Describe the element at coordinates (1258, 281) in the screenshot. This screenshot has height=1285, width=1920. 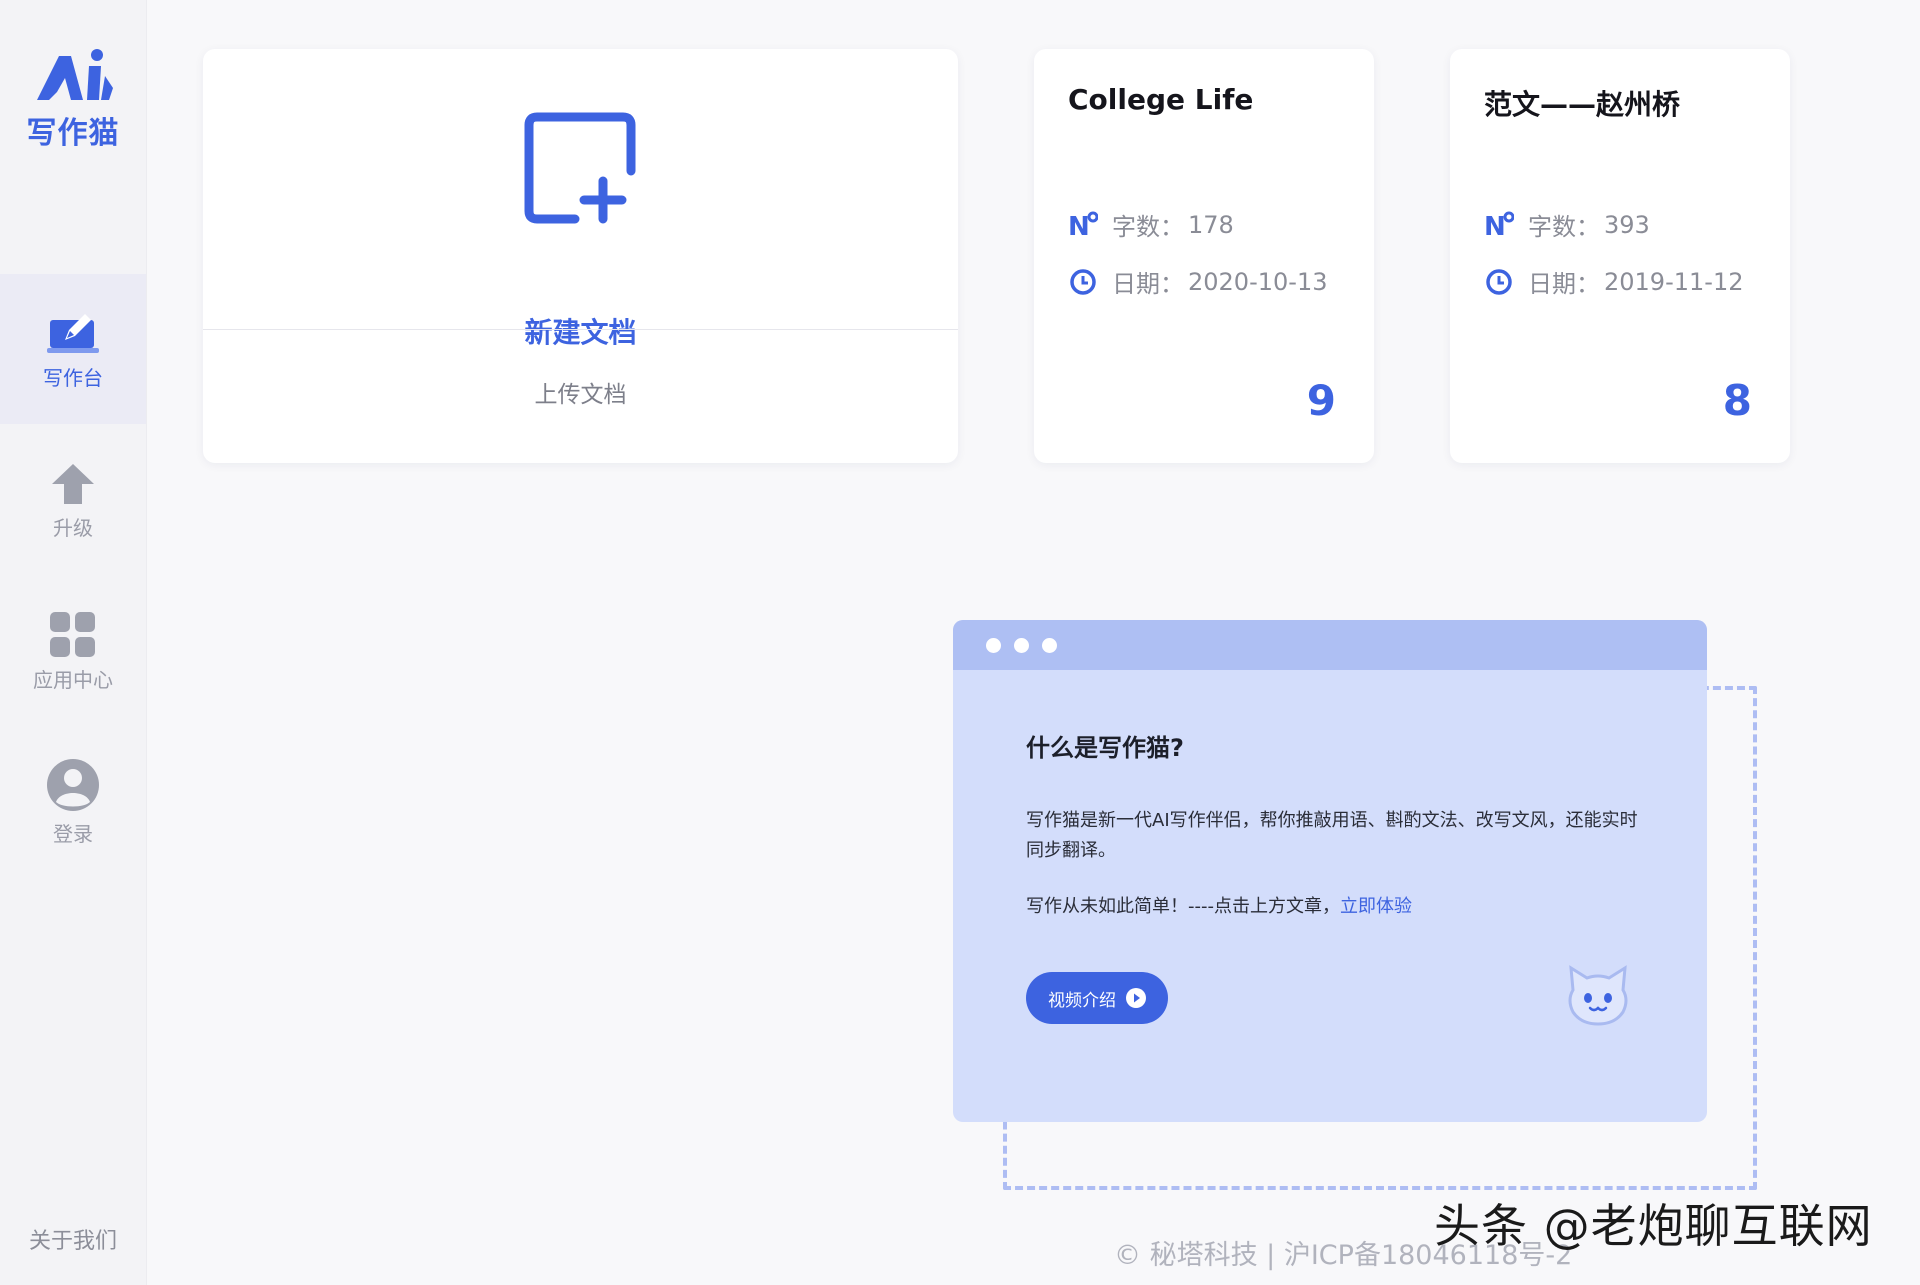
I see `date-value: 2020-10-13` at that location.